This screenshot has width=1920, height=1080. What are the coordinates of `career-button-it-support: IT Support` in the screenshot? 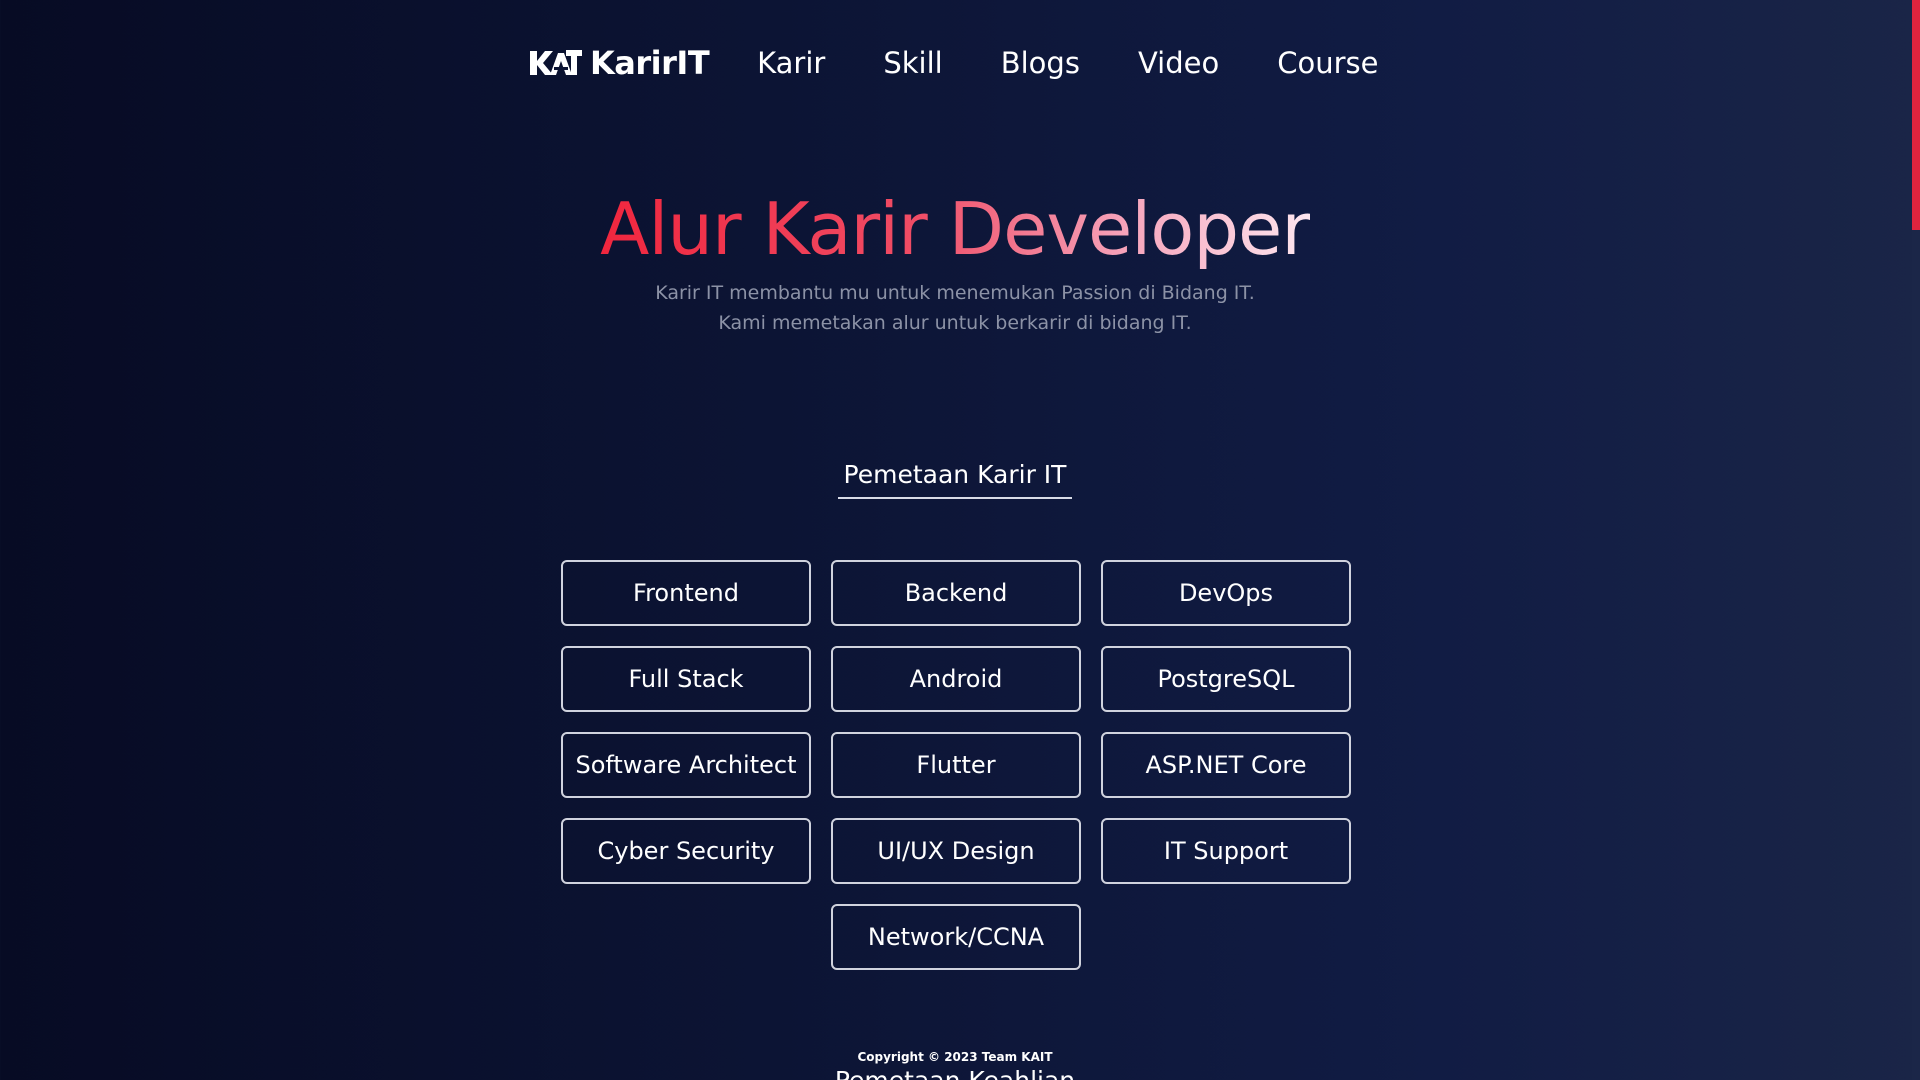 It's located at (1226, 851).